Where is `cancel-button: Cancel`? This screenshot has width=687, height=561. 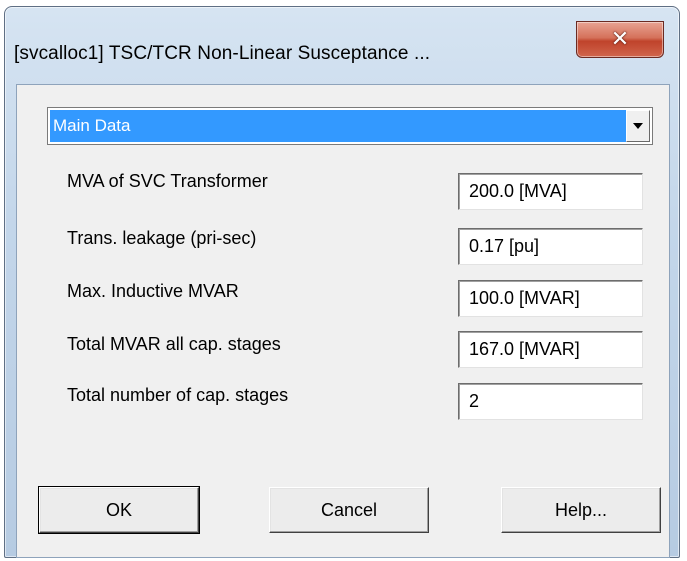
cancel-button: Cancel is located at coordinates (349, 510).